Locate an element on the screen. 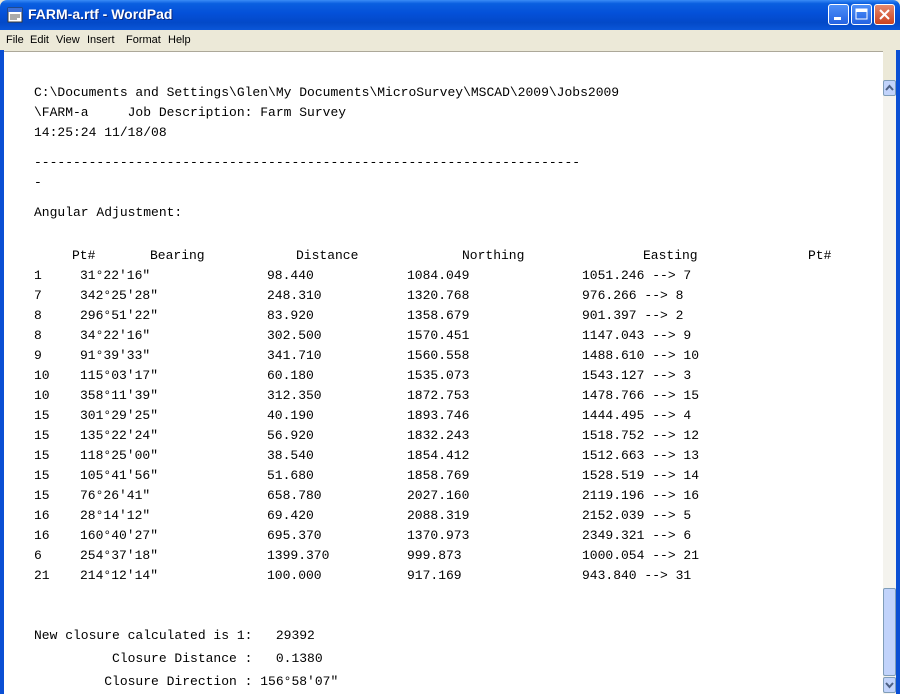 The height and width of the screenshot is (694, 900). cell-bearing: 358°11'39" is located at coordinates (119, 395).